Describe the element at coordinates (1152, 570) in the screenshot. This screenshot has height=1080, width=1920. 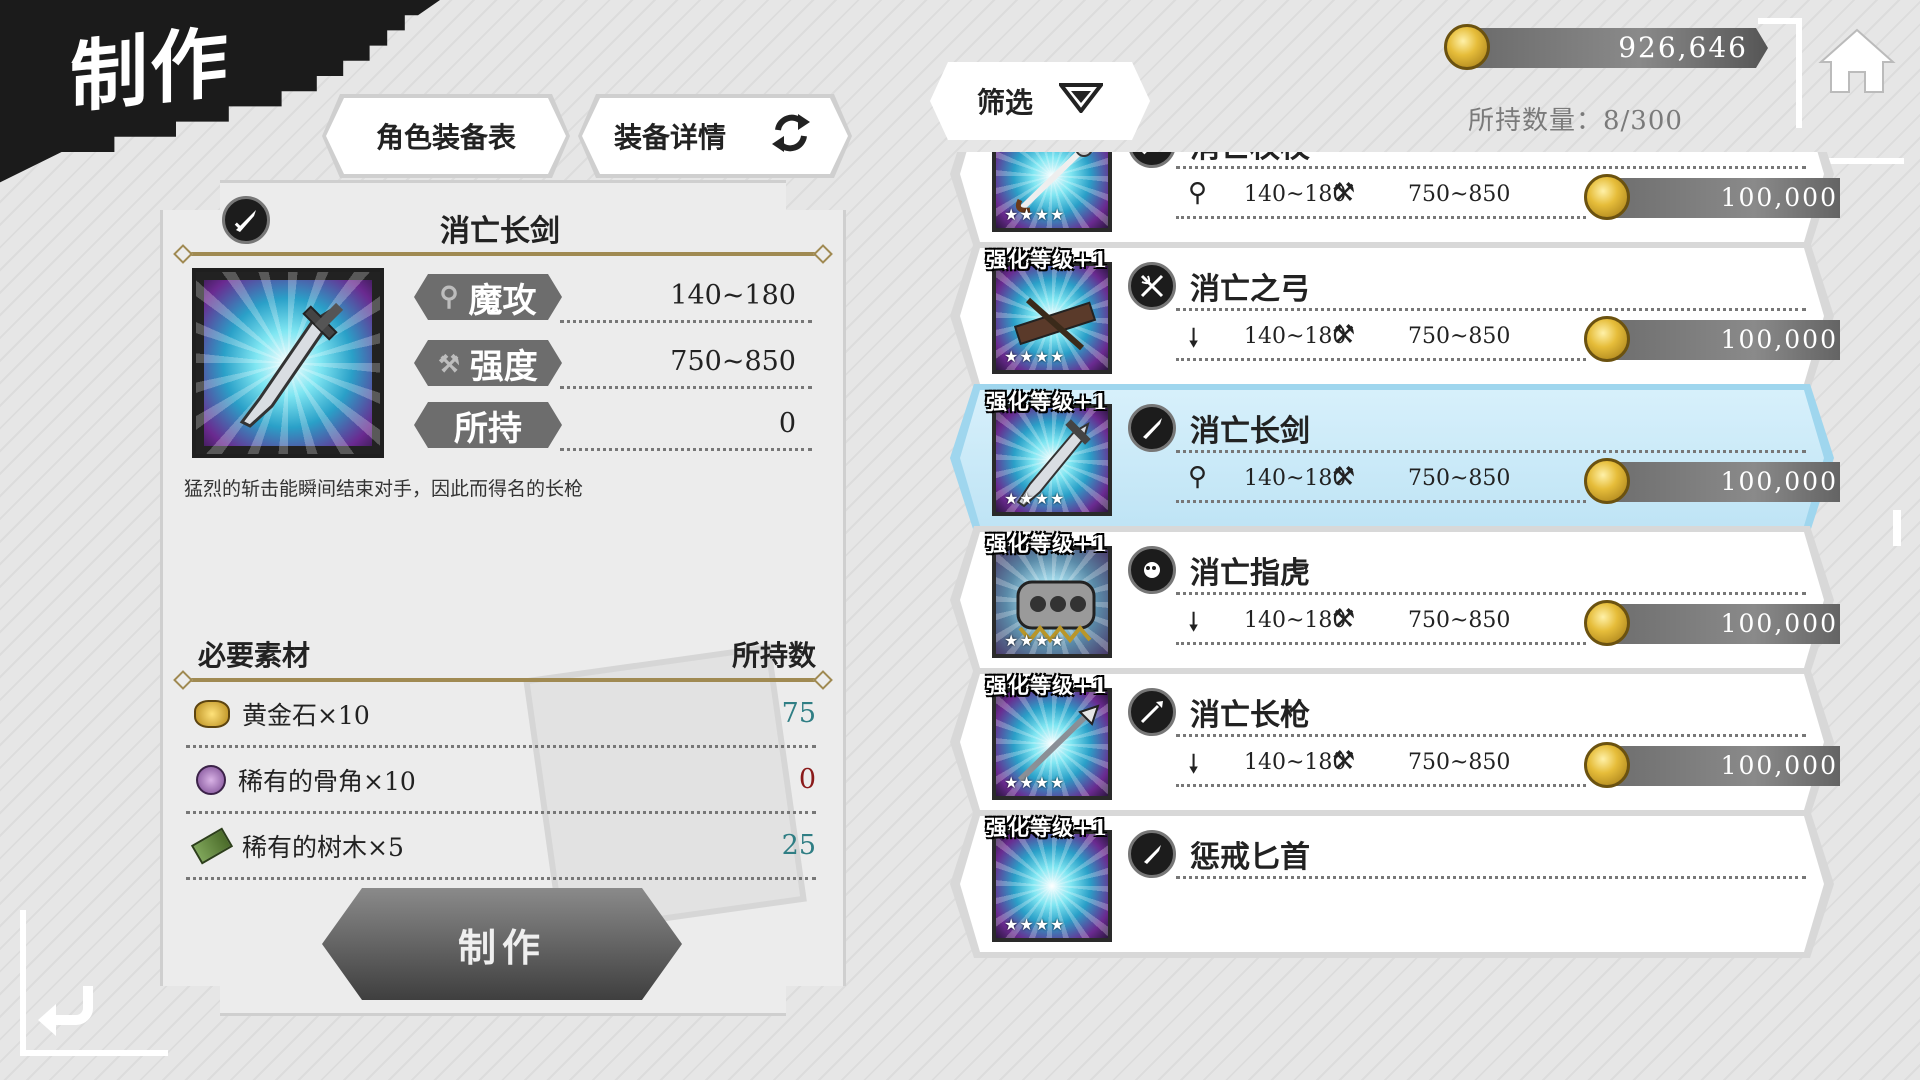
I see `knuckle-icon` at that location.